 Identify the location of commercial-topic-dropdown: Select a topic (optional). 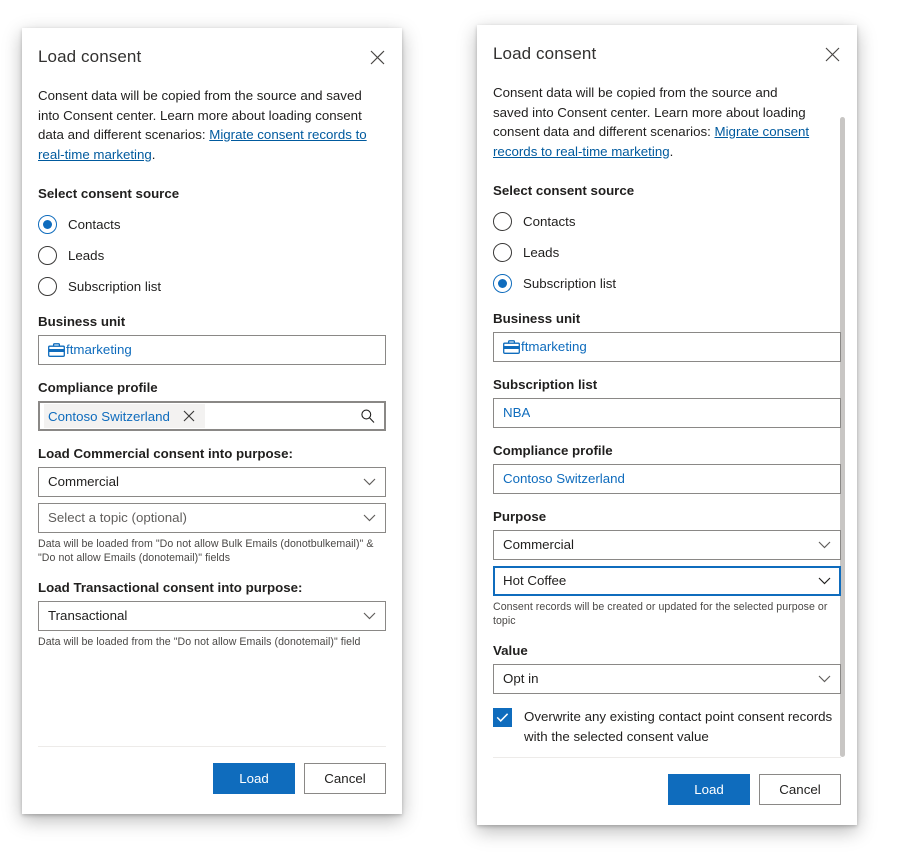
(212, 518).